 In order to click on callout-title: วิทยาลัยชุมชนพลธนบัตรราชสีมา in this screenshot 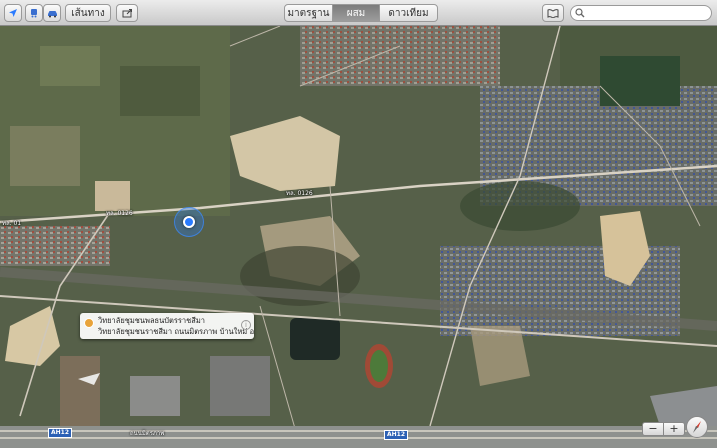, I will do `click(151, 320)`.